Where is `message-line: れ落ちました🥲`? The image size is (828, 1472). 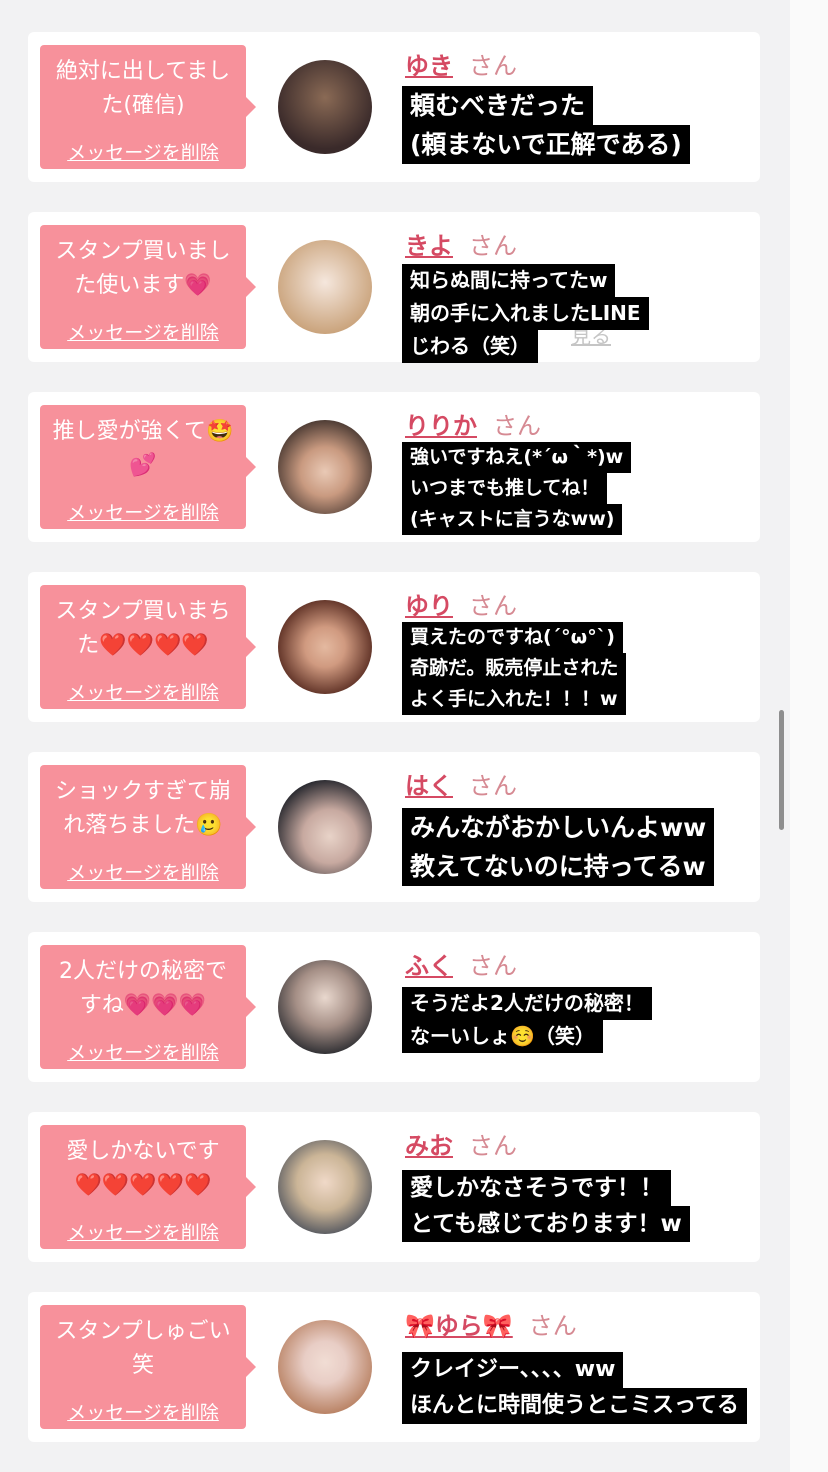 message-line: れ落ちました🥲 is located at coordinates (143, 825).